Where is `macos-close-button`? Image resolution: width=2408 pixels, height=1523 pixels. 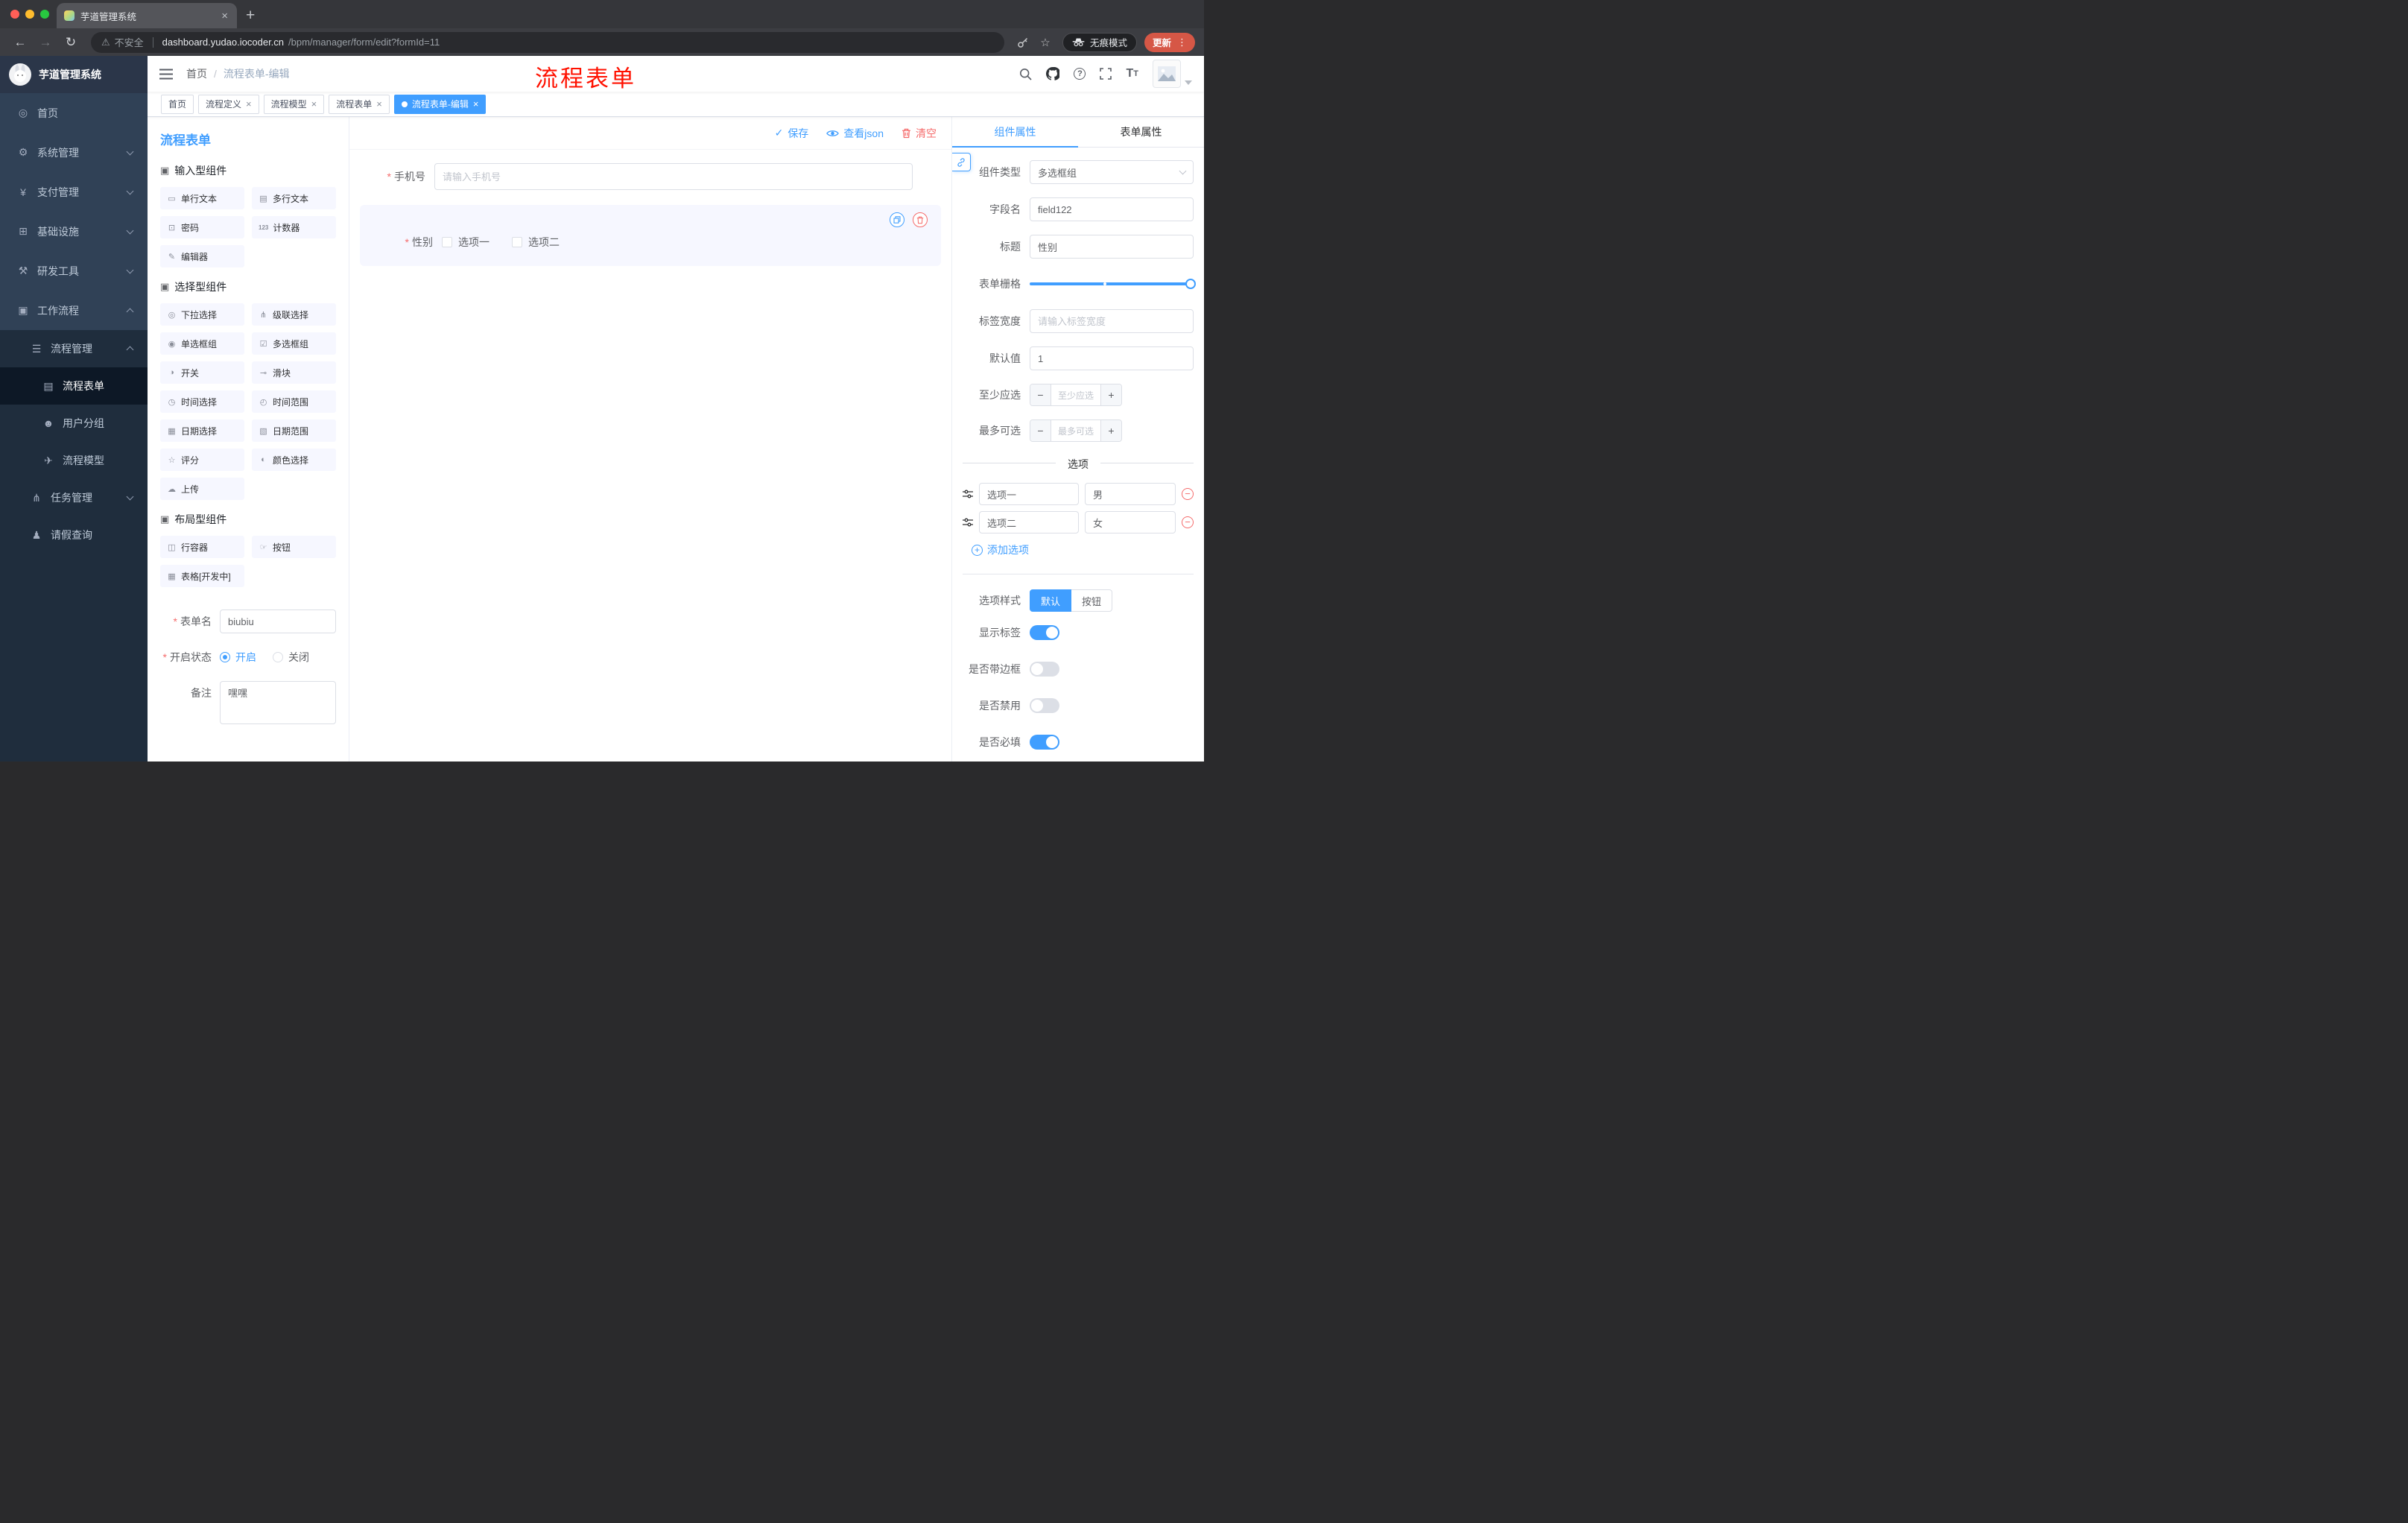 macos-close-button is located at coordinates (14, 15).